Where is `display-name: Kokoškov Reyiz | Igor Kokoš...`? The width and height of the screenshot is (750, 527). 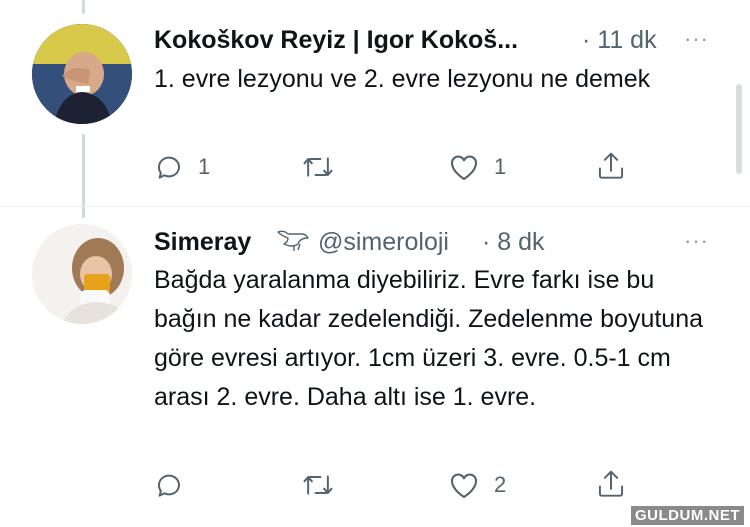
display-name: Kokoškov Reyiz | Igor Kokoš... is located at coordinates (336, 40).